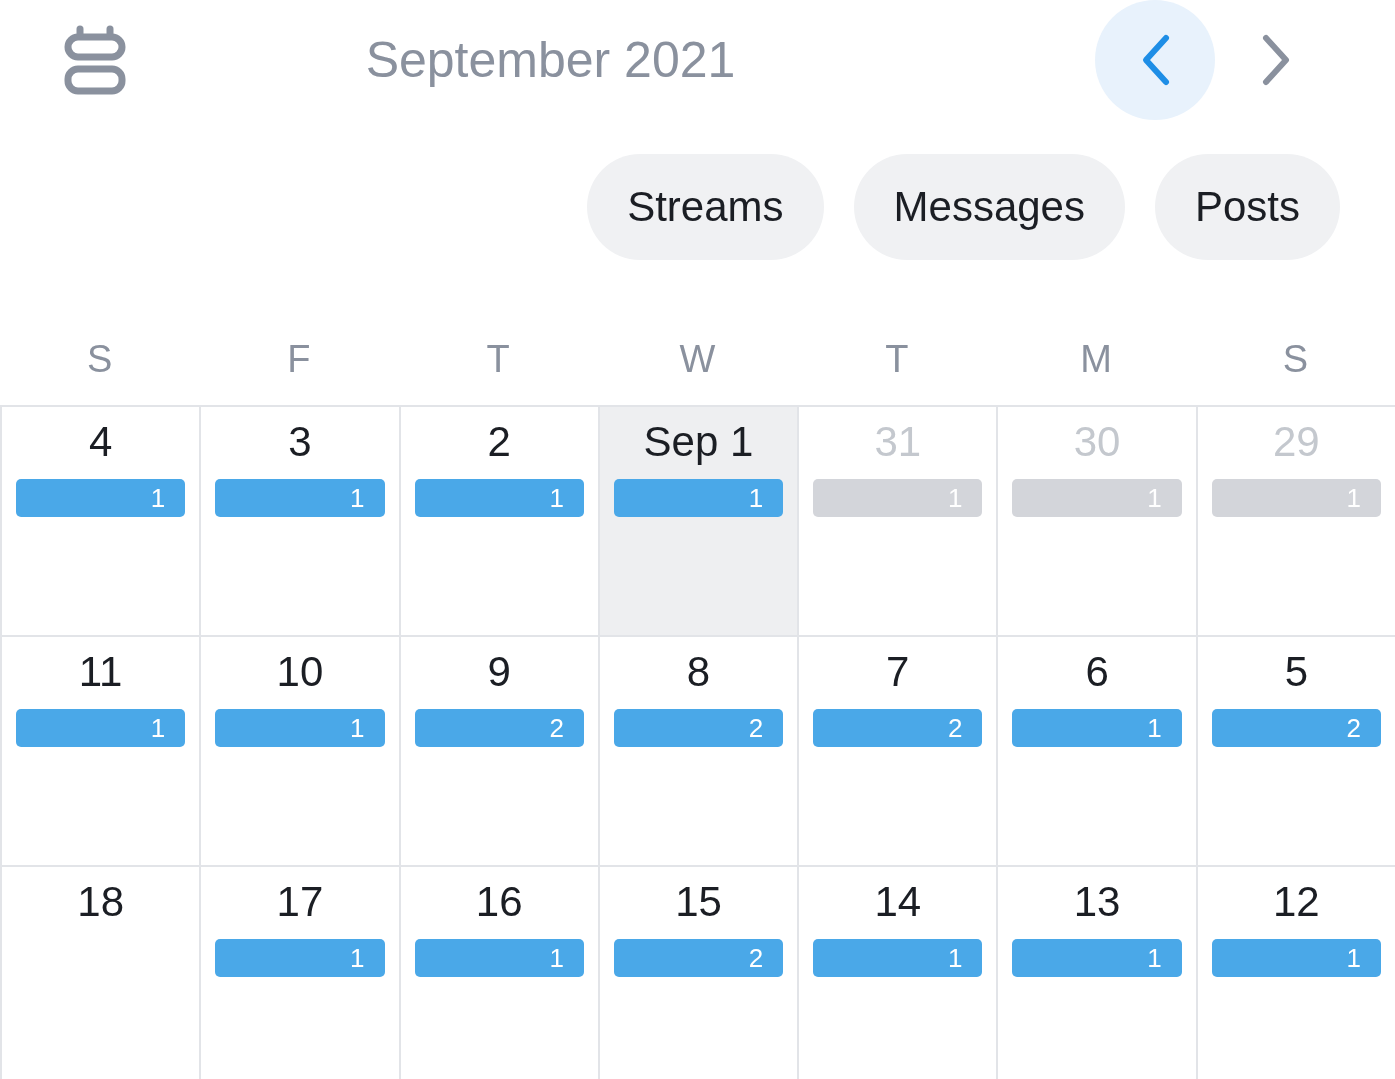 This screenshot has height=1079, width=1395. I want to click on day-cell: 15 2, so click(697, 973).